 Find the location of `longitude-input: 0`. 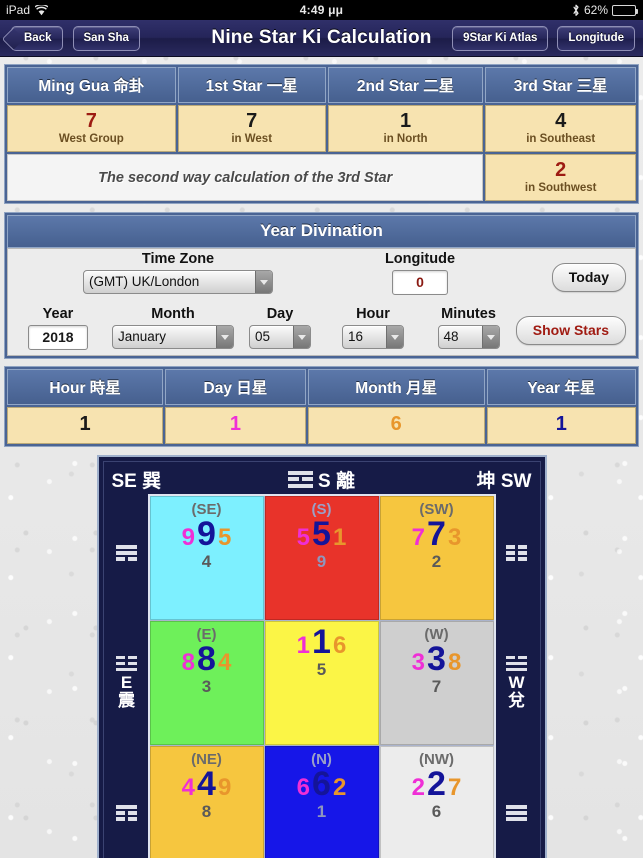

longitude-input: 0 is located at coordinates (420, 282).